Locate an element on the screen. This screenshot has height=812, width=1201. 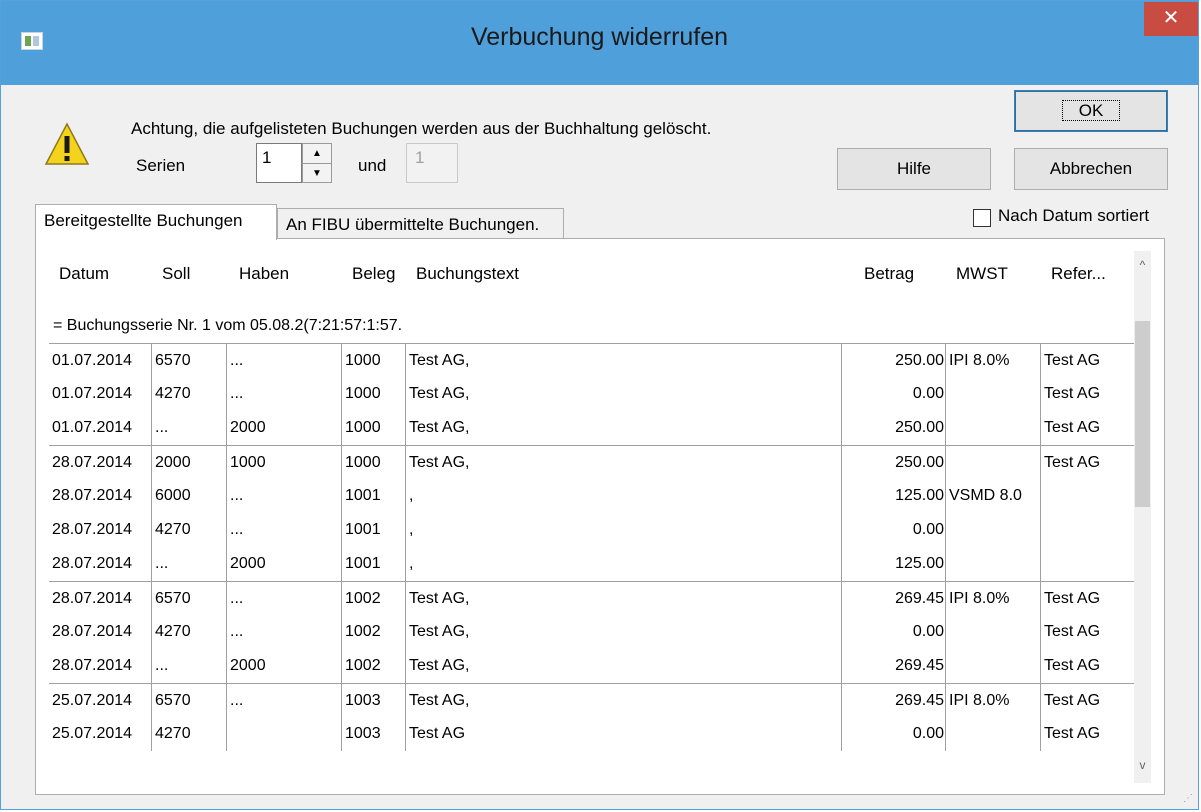
spin-down-icon: ▼ is located at coordinates (317, 173).